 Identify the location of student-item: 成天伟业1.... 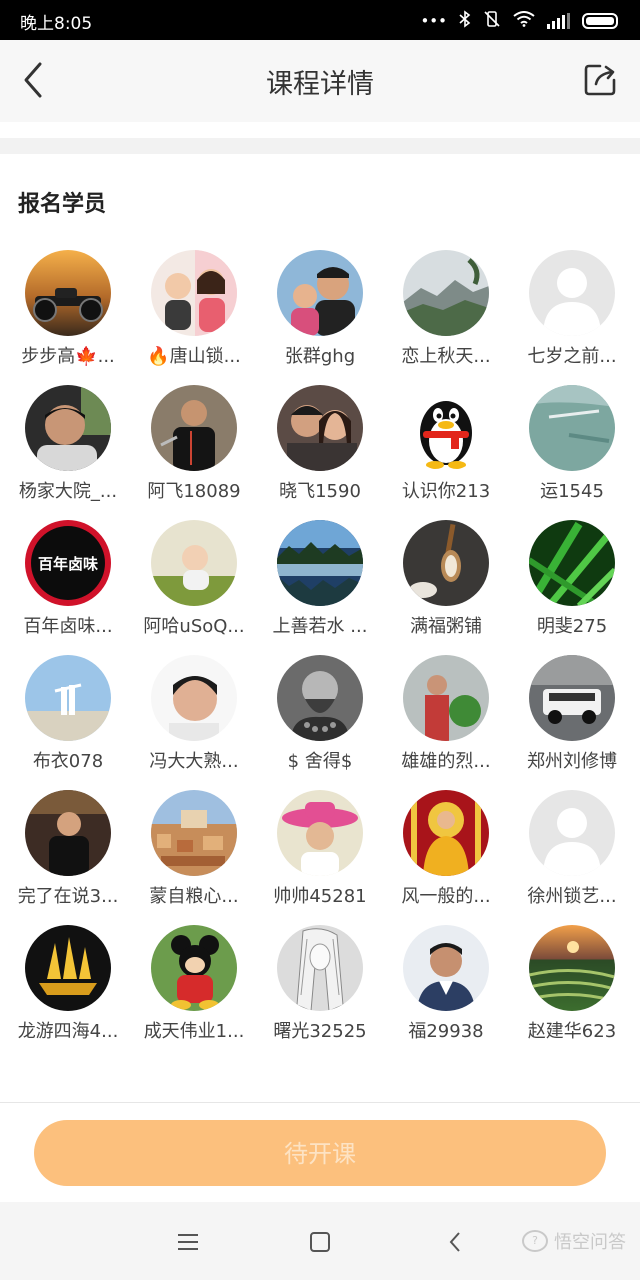
(194, 992).